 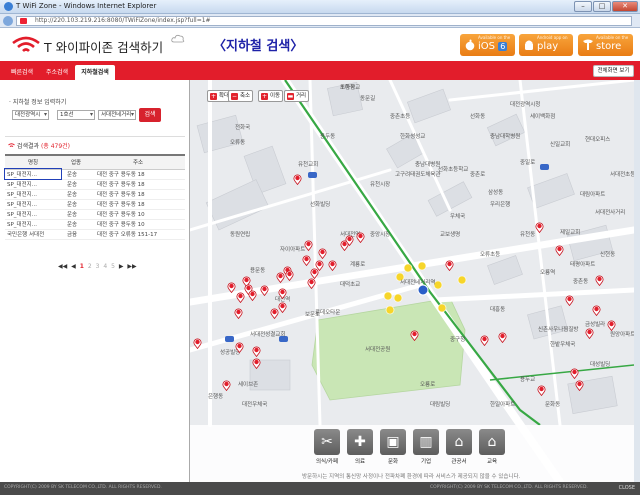 I want to click on close-button: ✕, so click(x=625, y=6).